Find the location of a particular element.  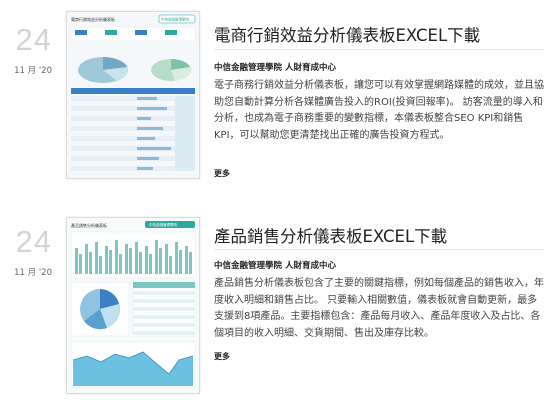

post-title: 電商行銷效益分析儀表板EXCEL下載 is located at coordinates (379, 34).